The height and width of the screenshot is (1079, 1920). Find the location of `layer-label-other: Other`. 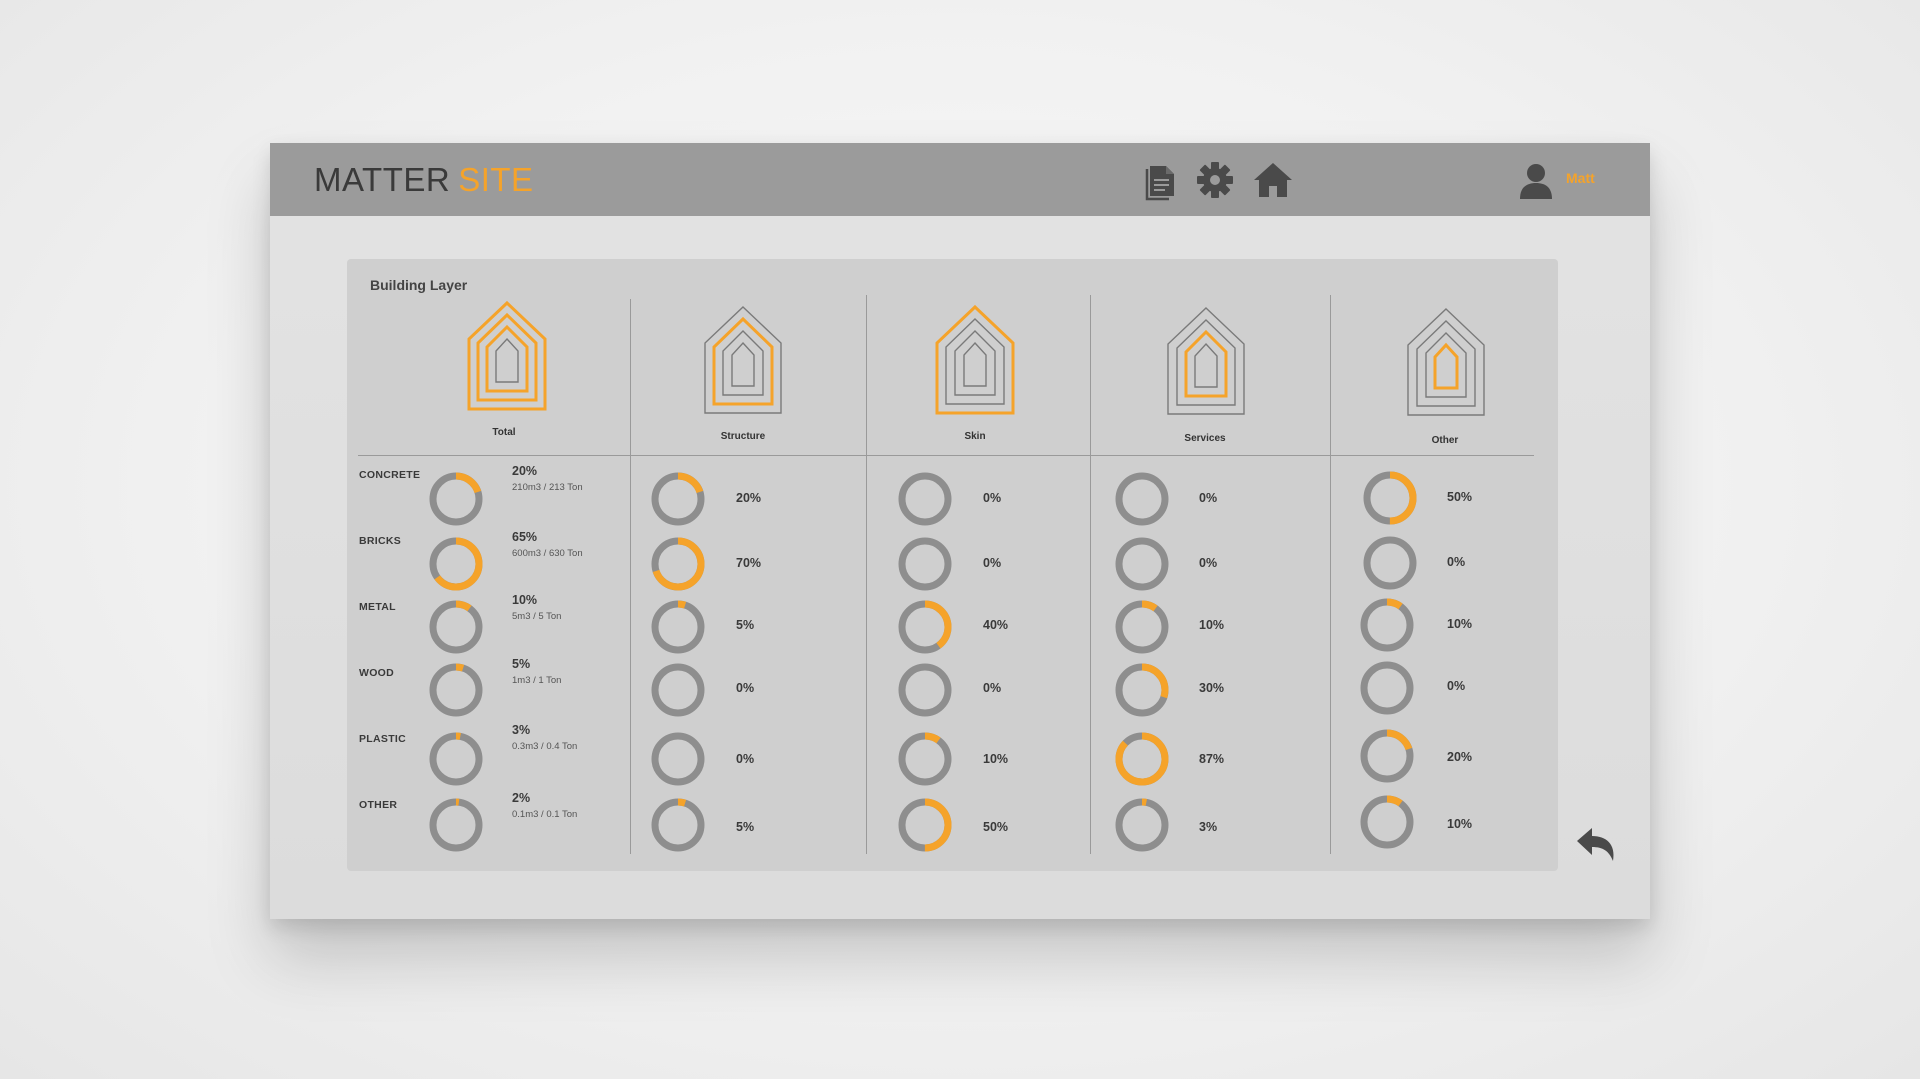

layer-label-other: Other is located at coordinates (1445, 440).